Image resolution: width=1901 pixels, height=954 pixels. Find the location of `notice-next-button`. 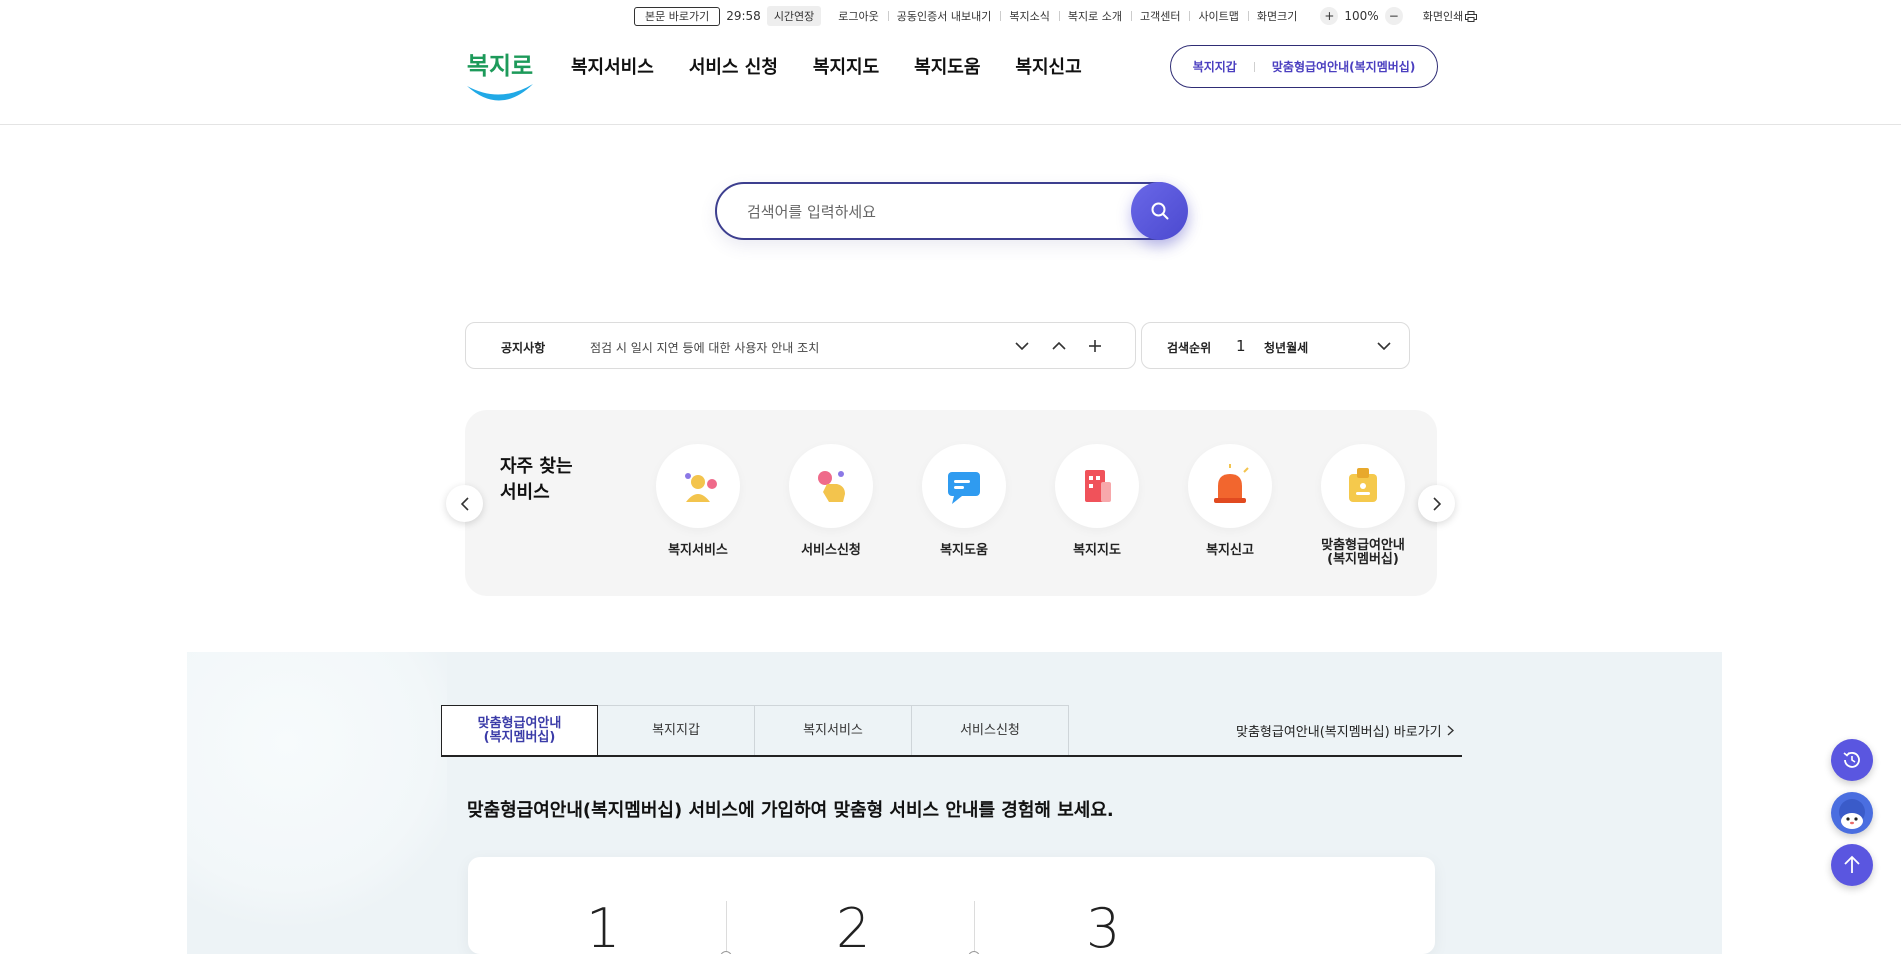

notice-next-button is located at coordinates (1022, 346).